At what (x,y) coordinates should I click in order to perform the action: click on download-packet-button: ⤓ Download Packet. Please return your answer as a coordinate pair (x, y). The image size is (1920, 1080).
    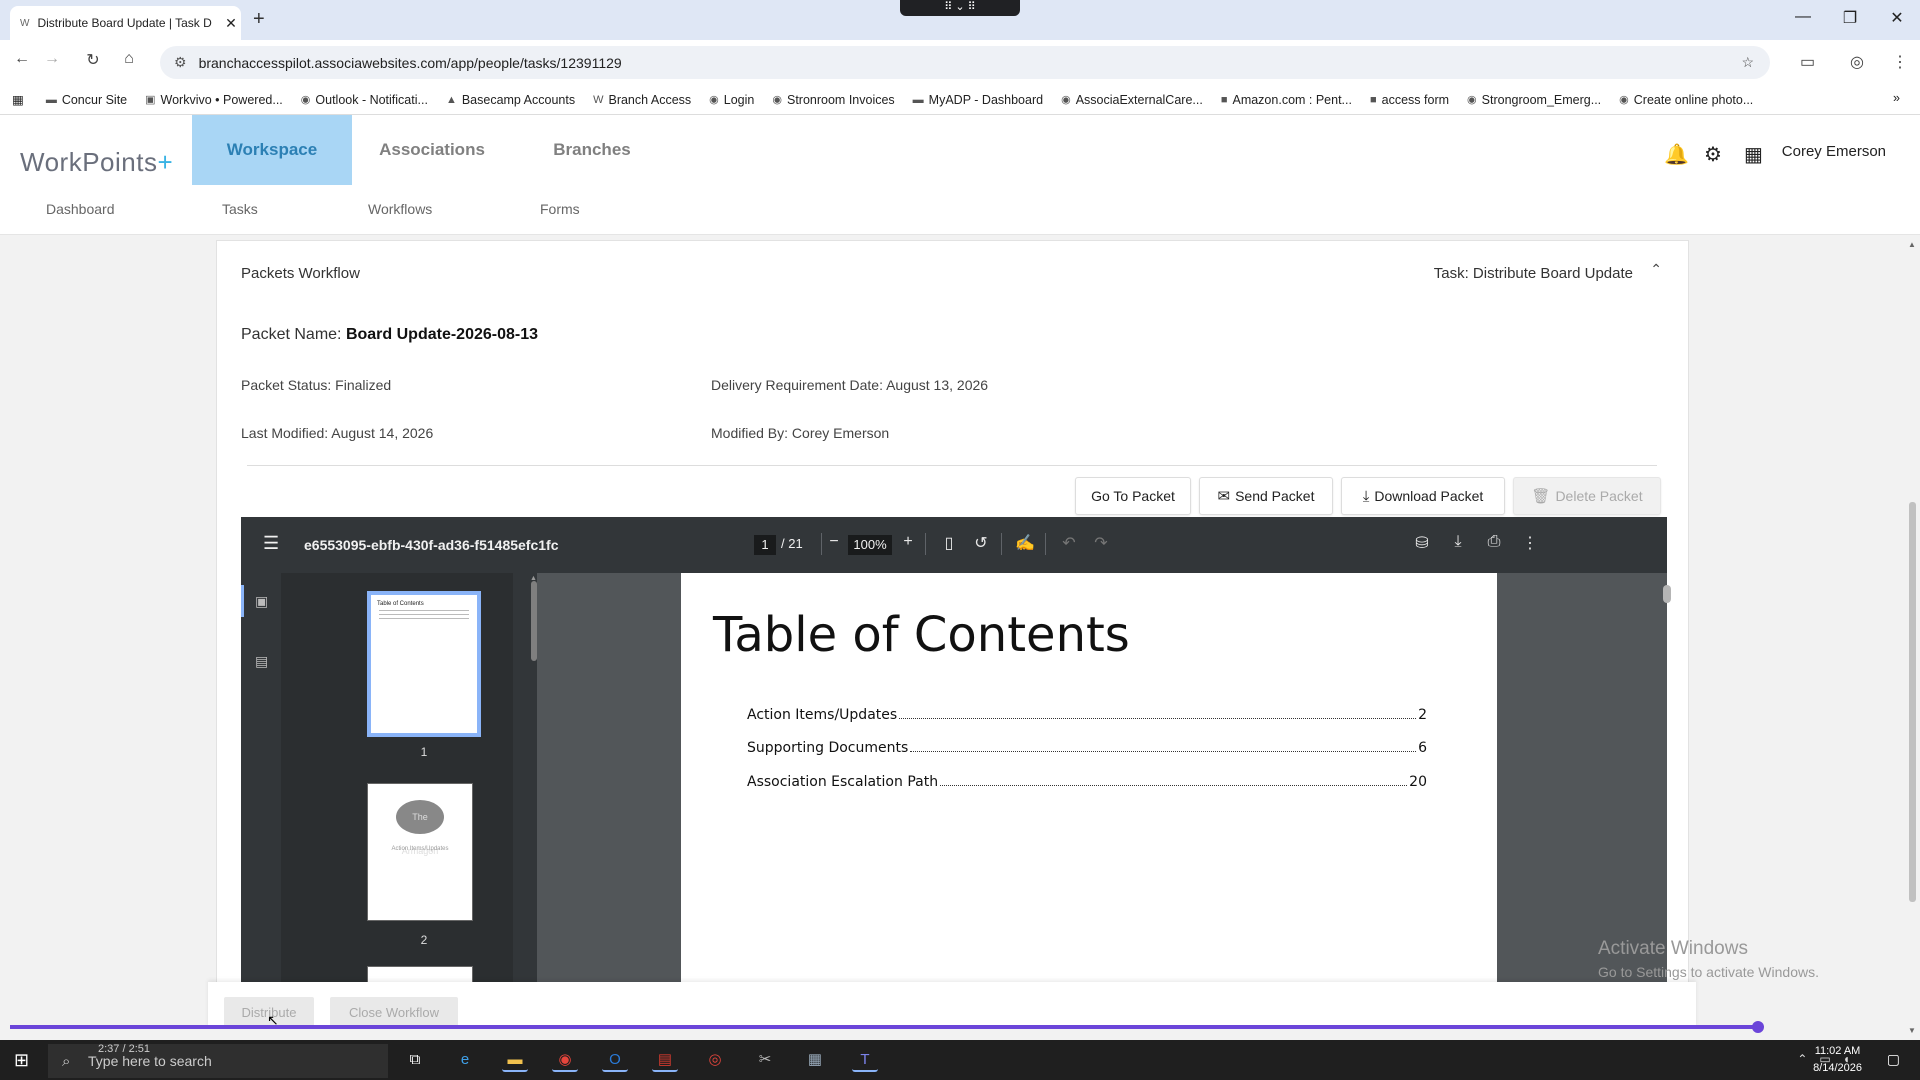
    Looking at the image, I should click on (1423, 496).